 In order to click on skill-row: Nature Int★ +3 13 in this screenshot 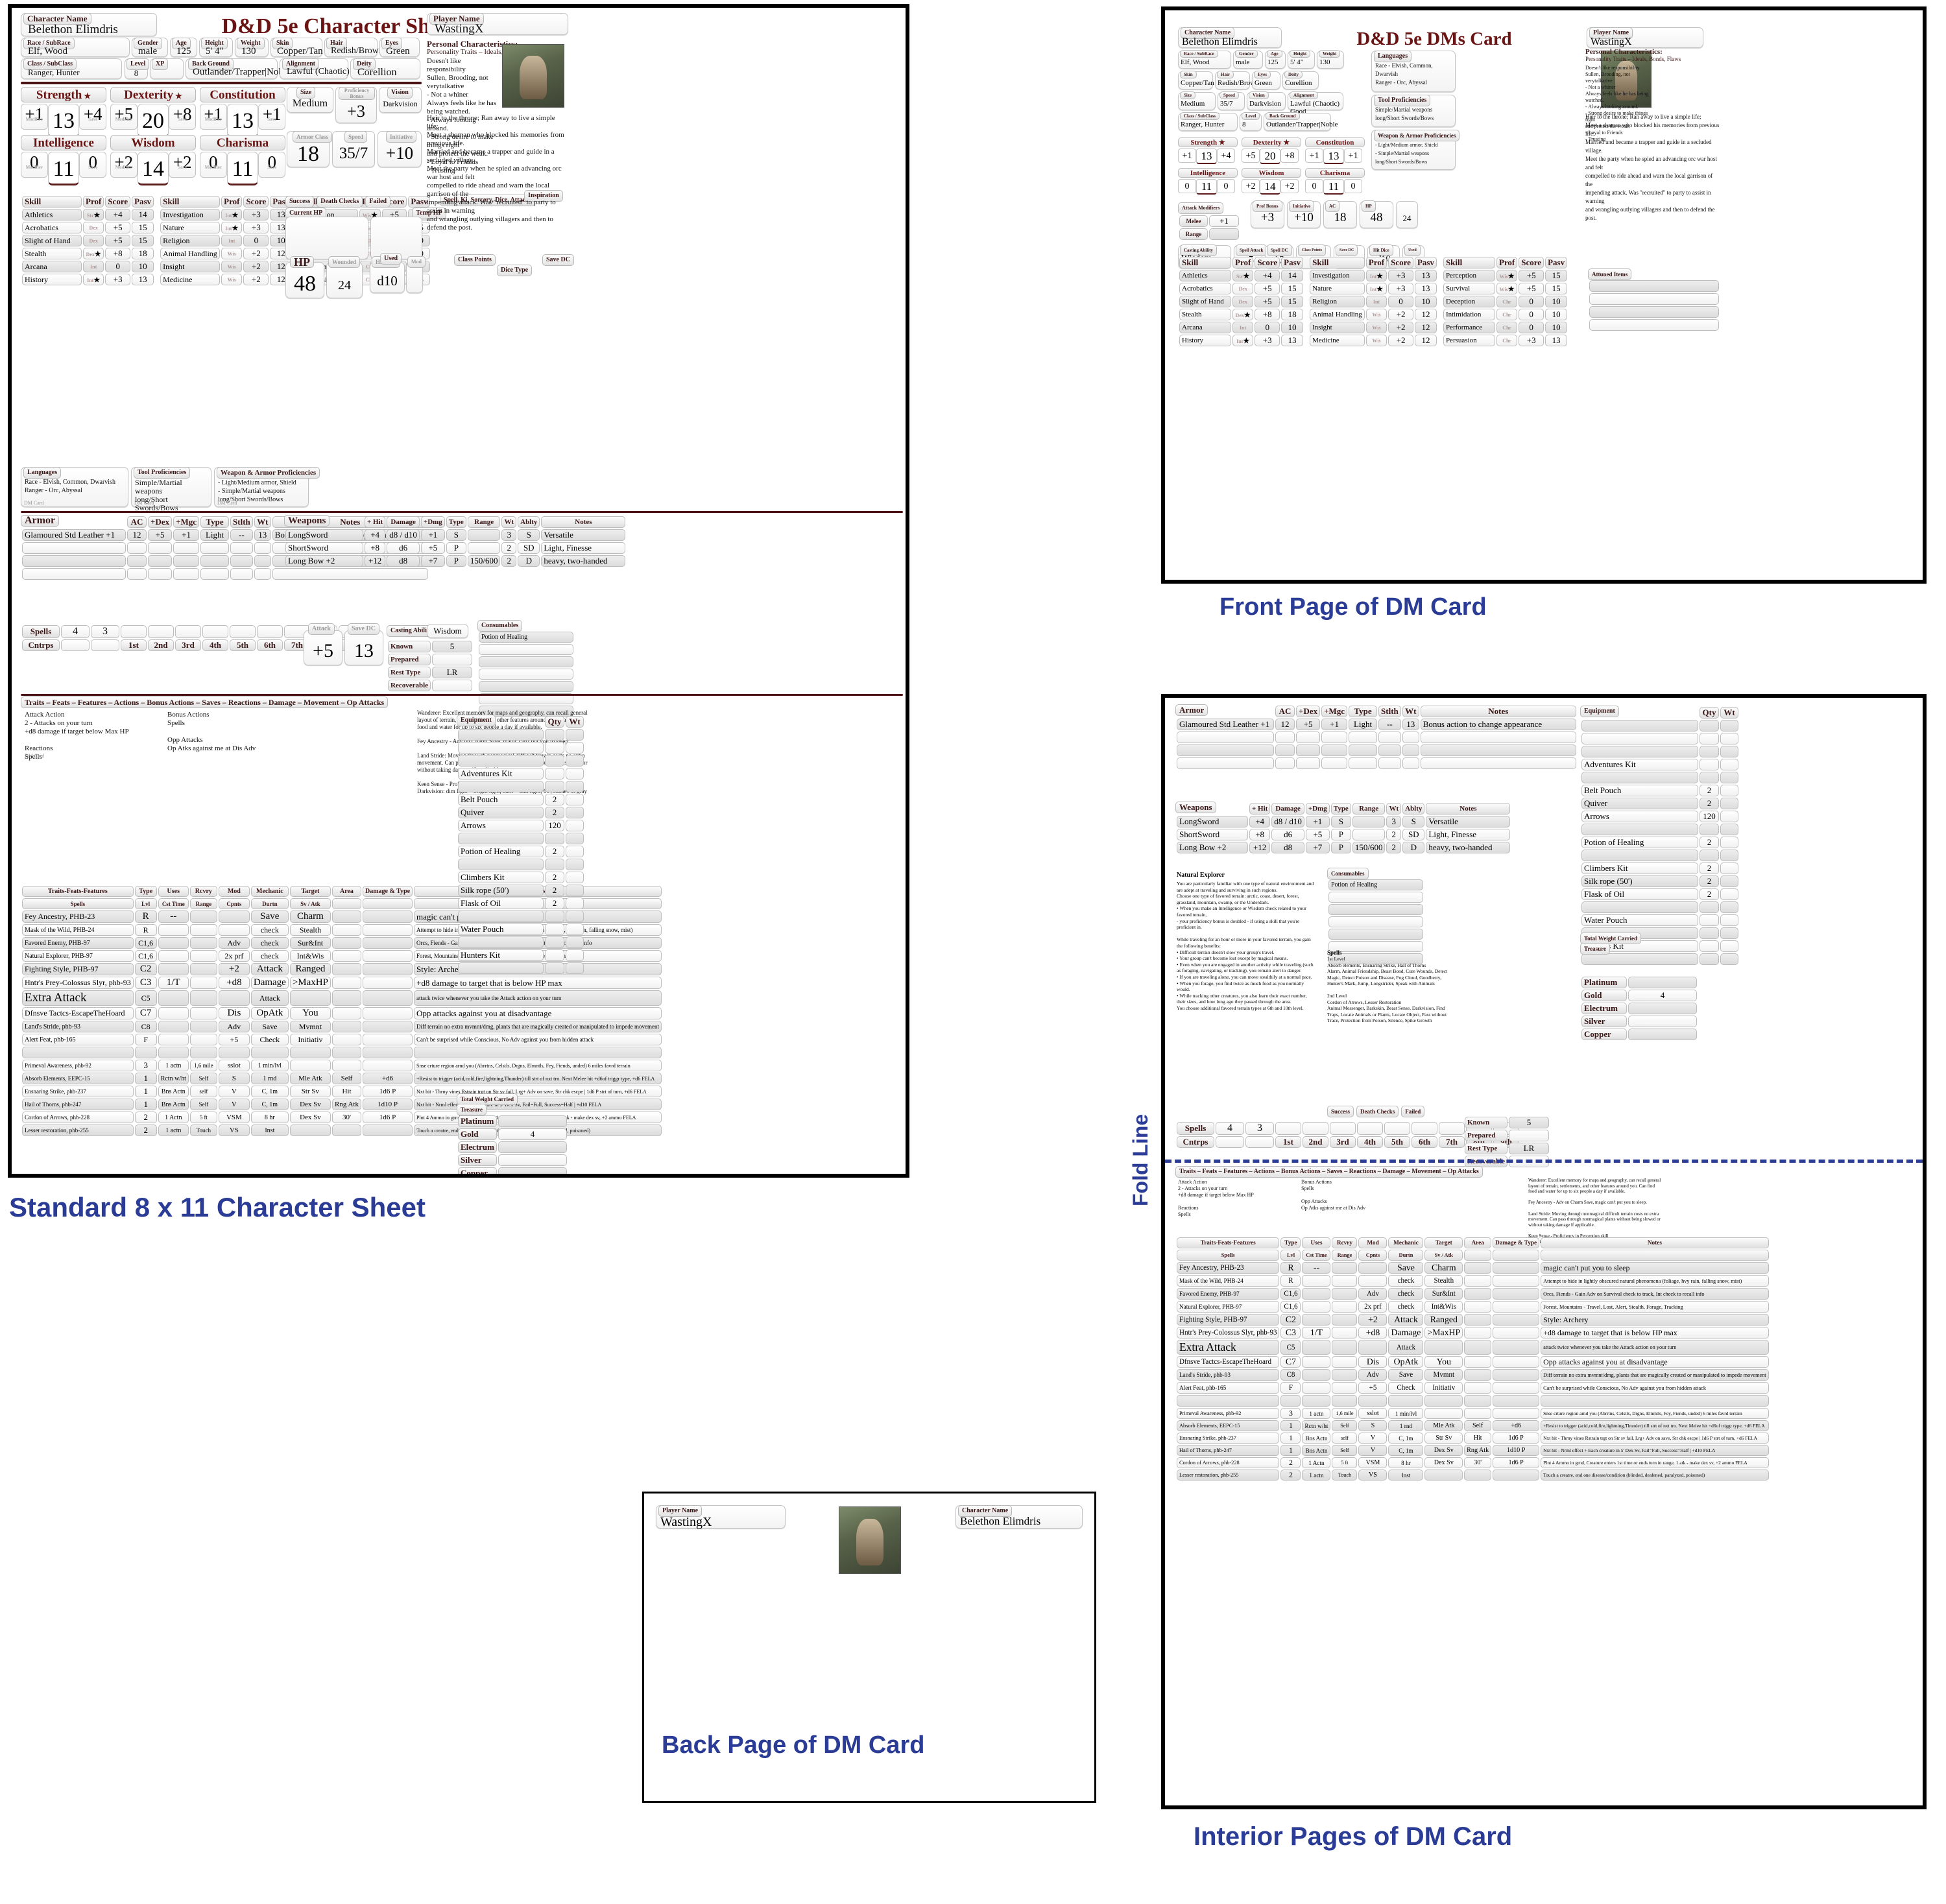, I will do `click(1373, 288)`.